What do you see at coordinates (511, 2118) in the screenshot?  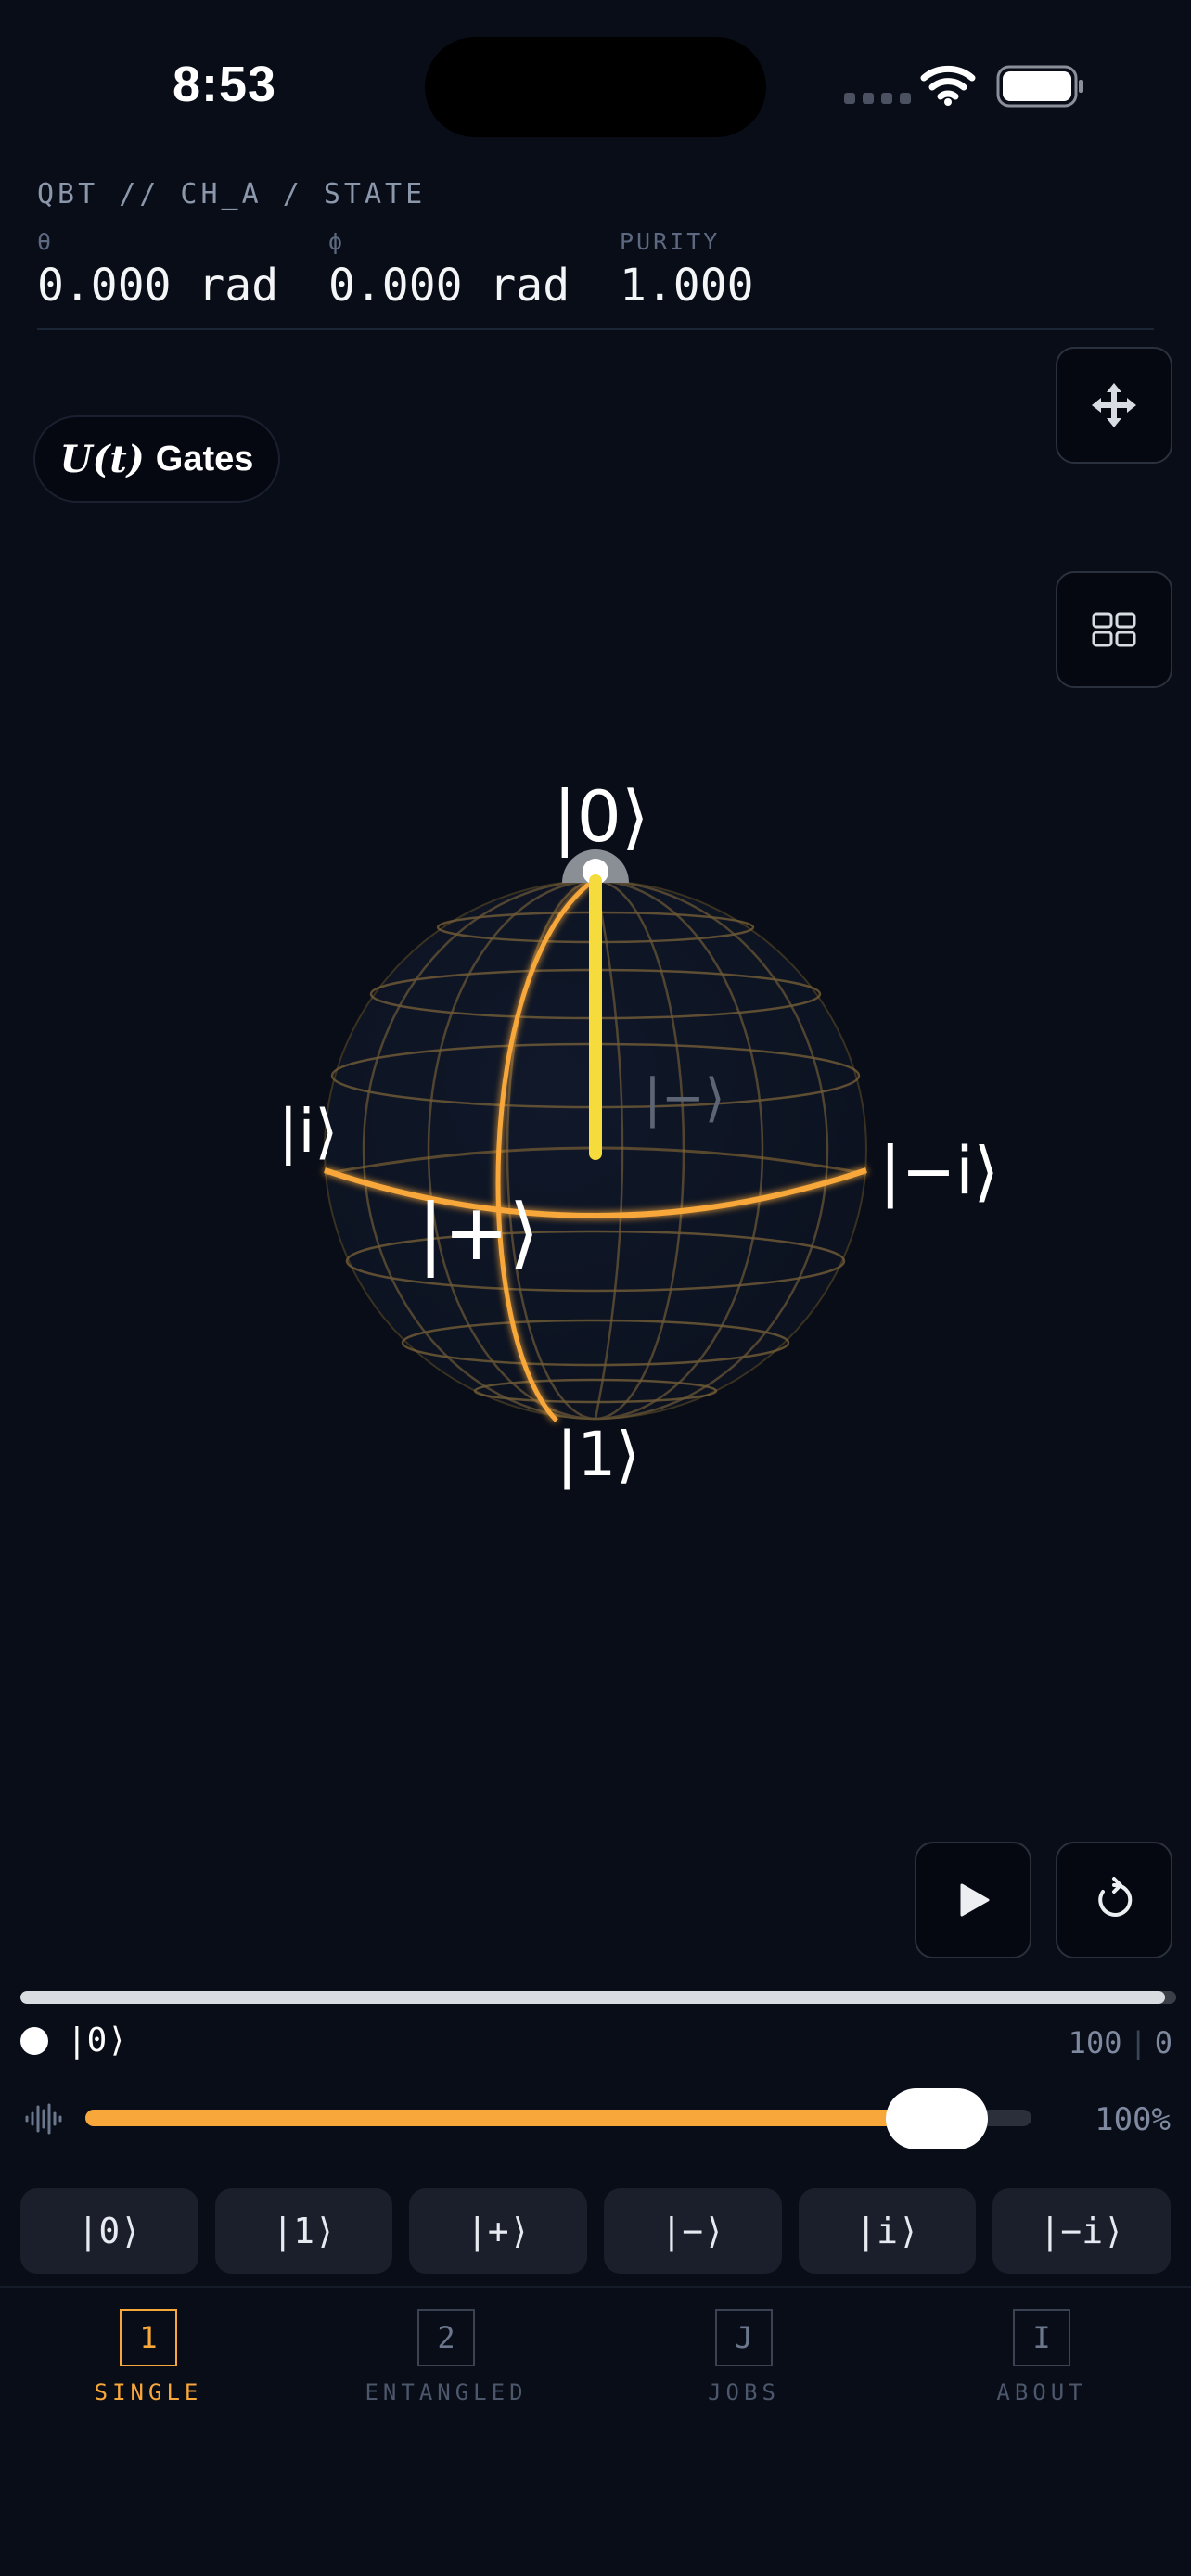 I see `amplitude-fill` at bounding box center [511, 2118].